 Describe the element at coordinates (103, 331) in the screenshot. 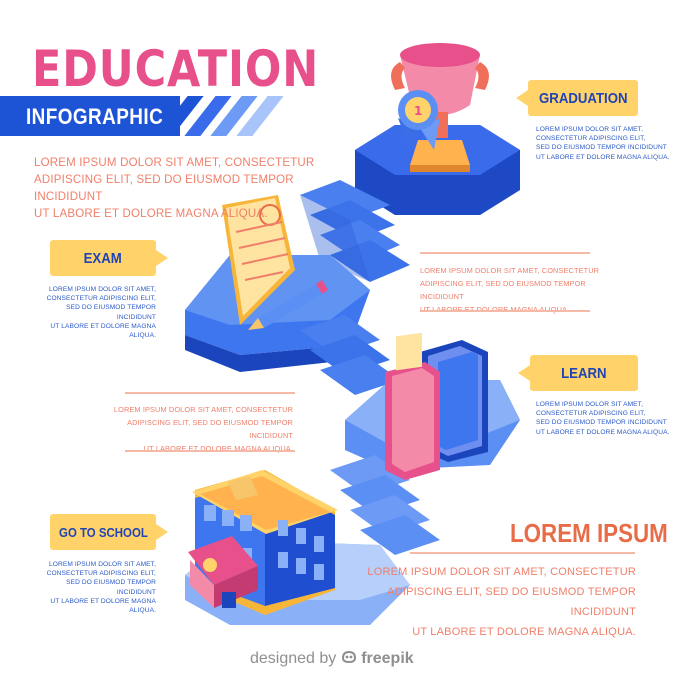

I see `exam-line: UT LABORE ET DOLORE MAGNA ALIQUA.` at that location.